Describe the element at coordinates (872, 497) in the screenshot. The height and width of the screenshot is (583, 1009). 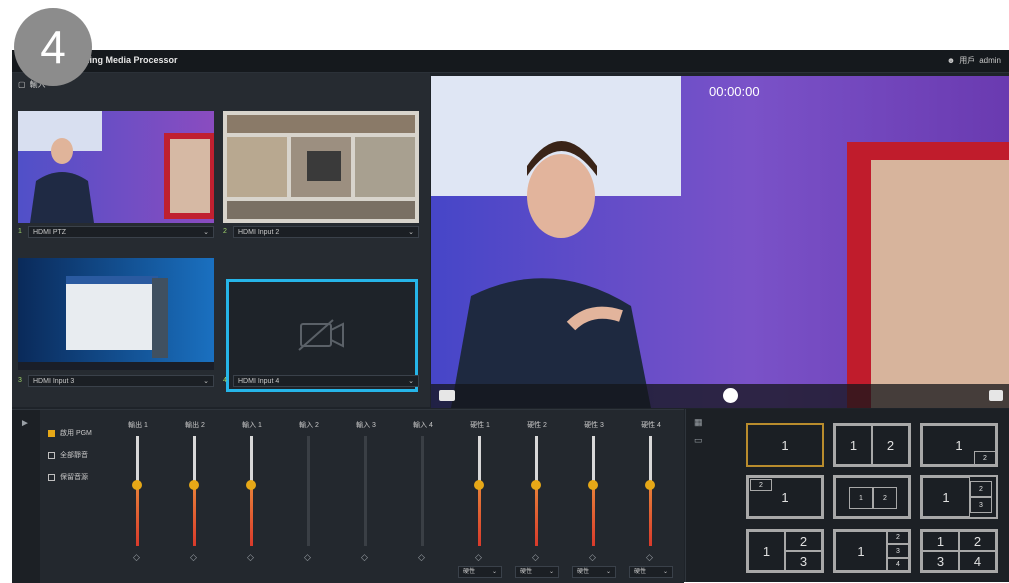
I see `layout-option-5: 12` at that location.